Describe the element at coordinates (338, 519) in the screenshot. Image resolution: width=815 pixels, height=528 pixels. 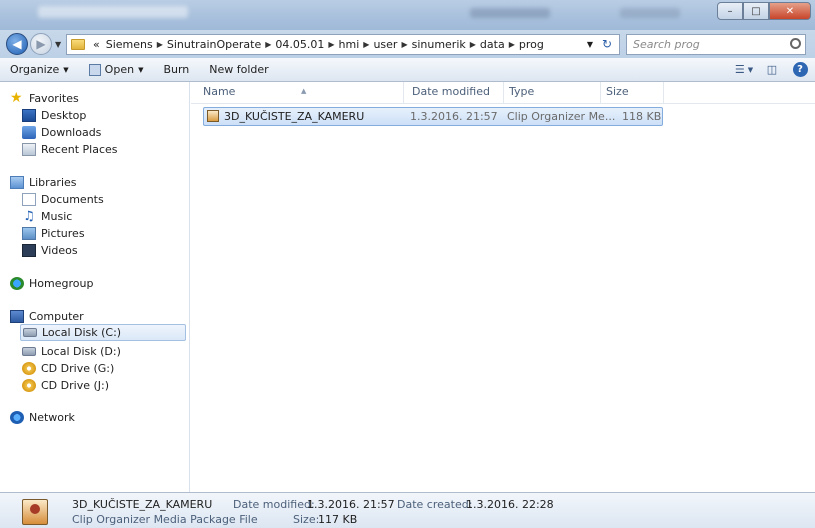
I see `details-size-value: 117 KB` at that location.